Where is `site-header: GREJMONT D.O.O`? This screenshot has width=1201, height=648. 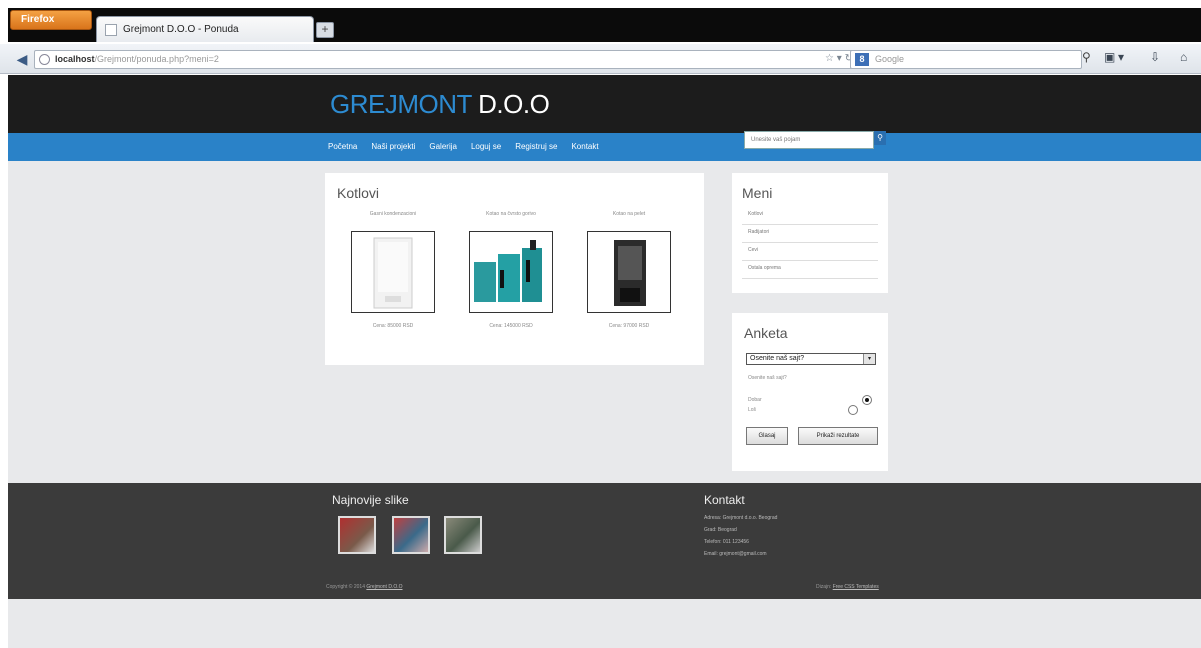
site-header: GREJMONT D.O.O is located at coordinates (604, 104).